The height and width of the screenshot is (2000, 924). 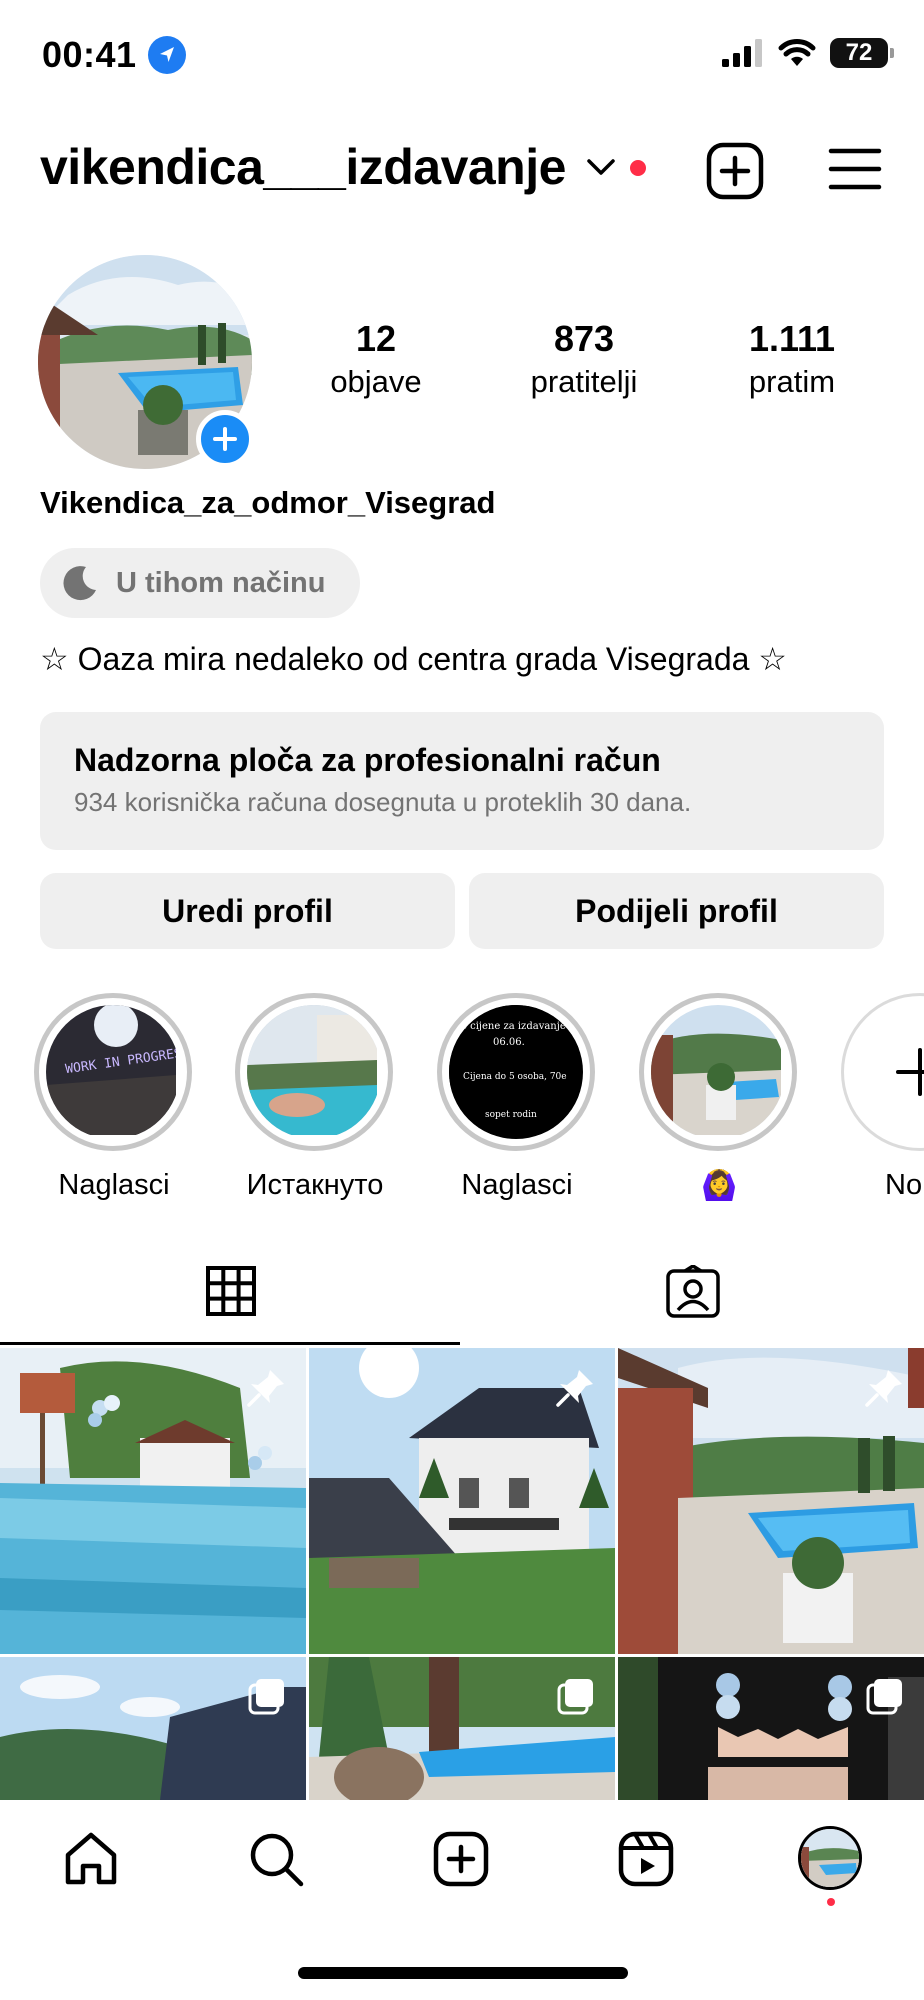 What do you see at coordinates (676, 911) in the screenshot?
I see `share-profile-button: Podijeli profil` at bounding box center [676, 911].